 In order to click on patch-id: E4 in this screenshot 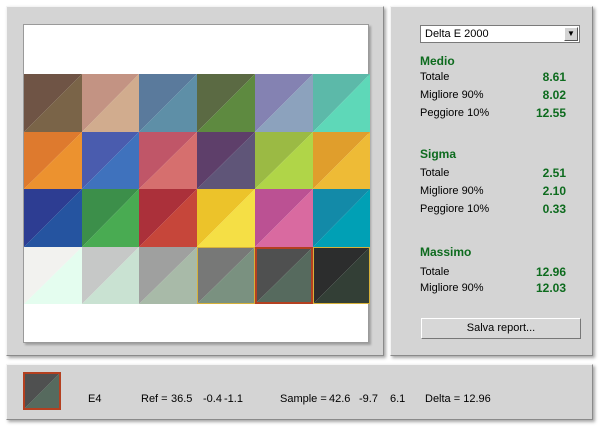, I will do `click(95, 399)`.